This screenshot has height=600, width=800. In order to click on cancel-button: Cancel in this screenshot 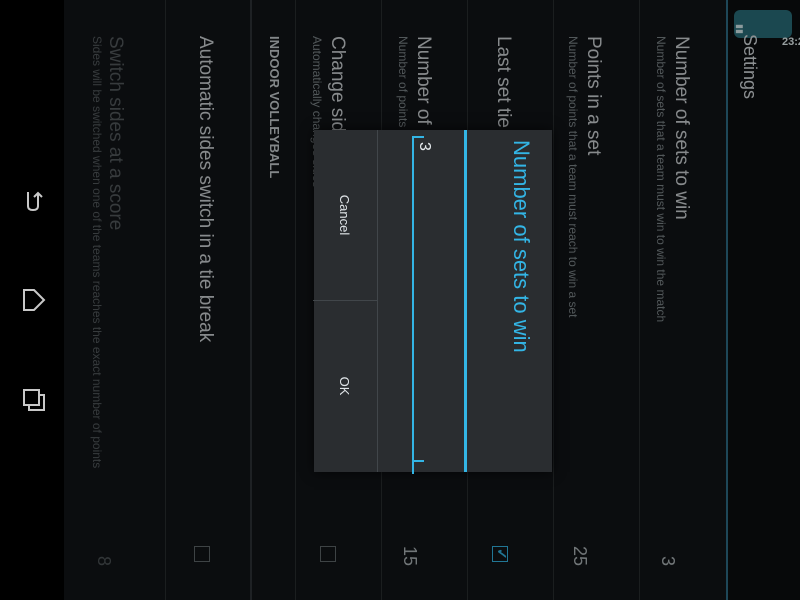, I will do `click(345, 215)`.